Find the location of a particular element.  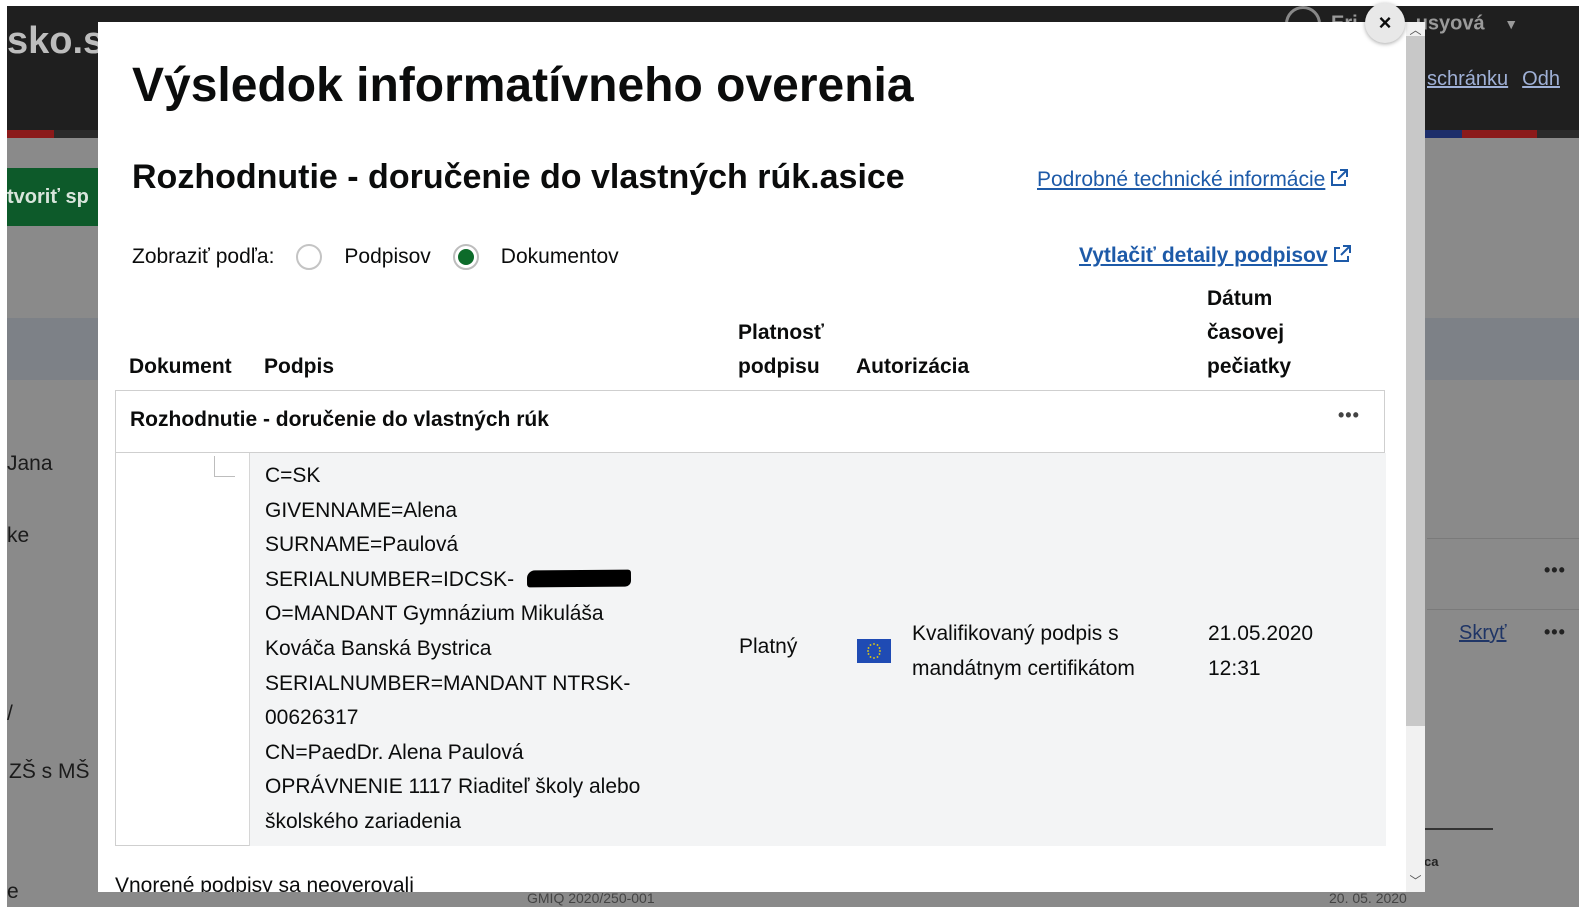

scroll-up-icon: ︿ is located at coordinates (1415, 30).